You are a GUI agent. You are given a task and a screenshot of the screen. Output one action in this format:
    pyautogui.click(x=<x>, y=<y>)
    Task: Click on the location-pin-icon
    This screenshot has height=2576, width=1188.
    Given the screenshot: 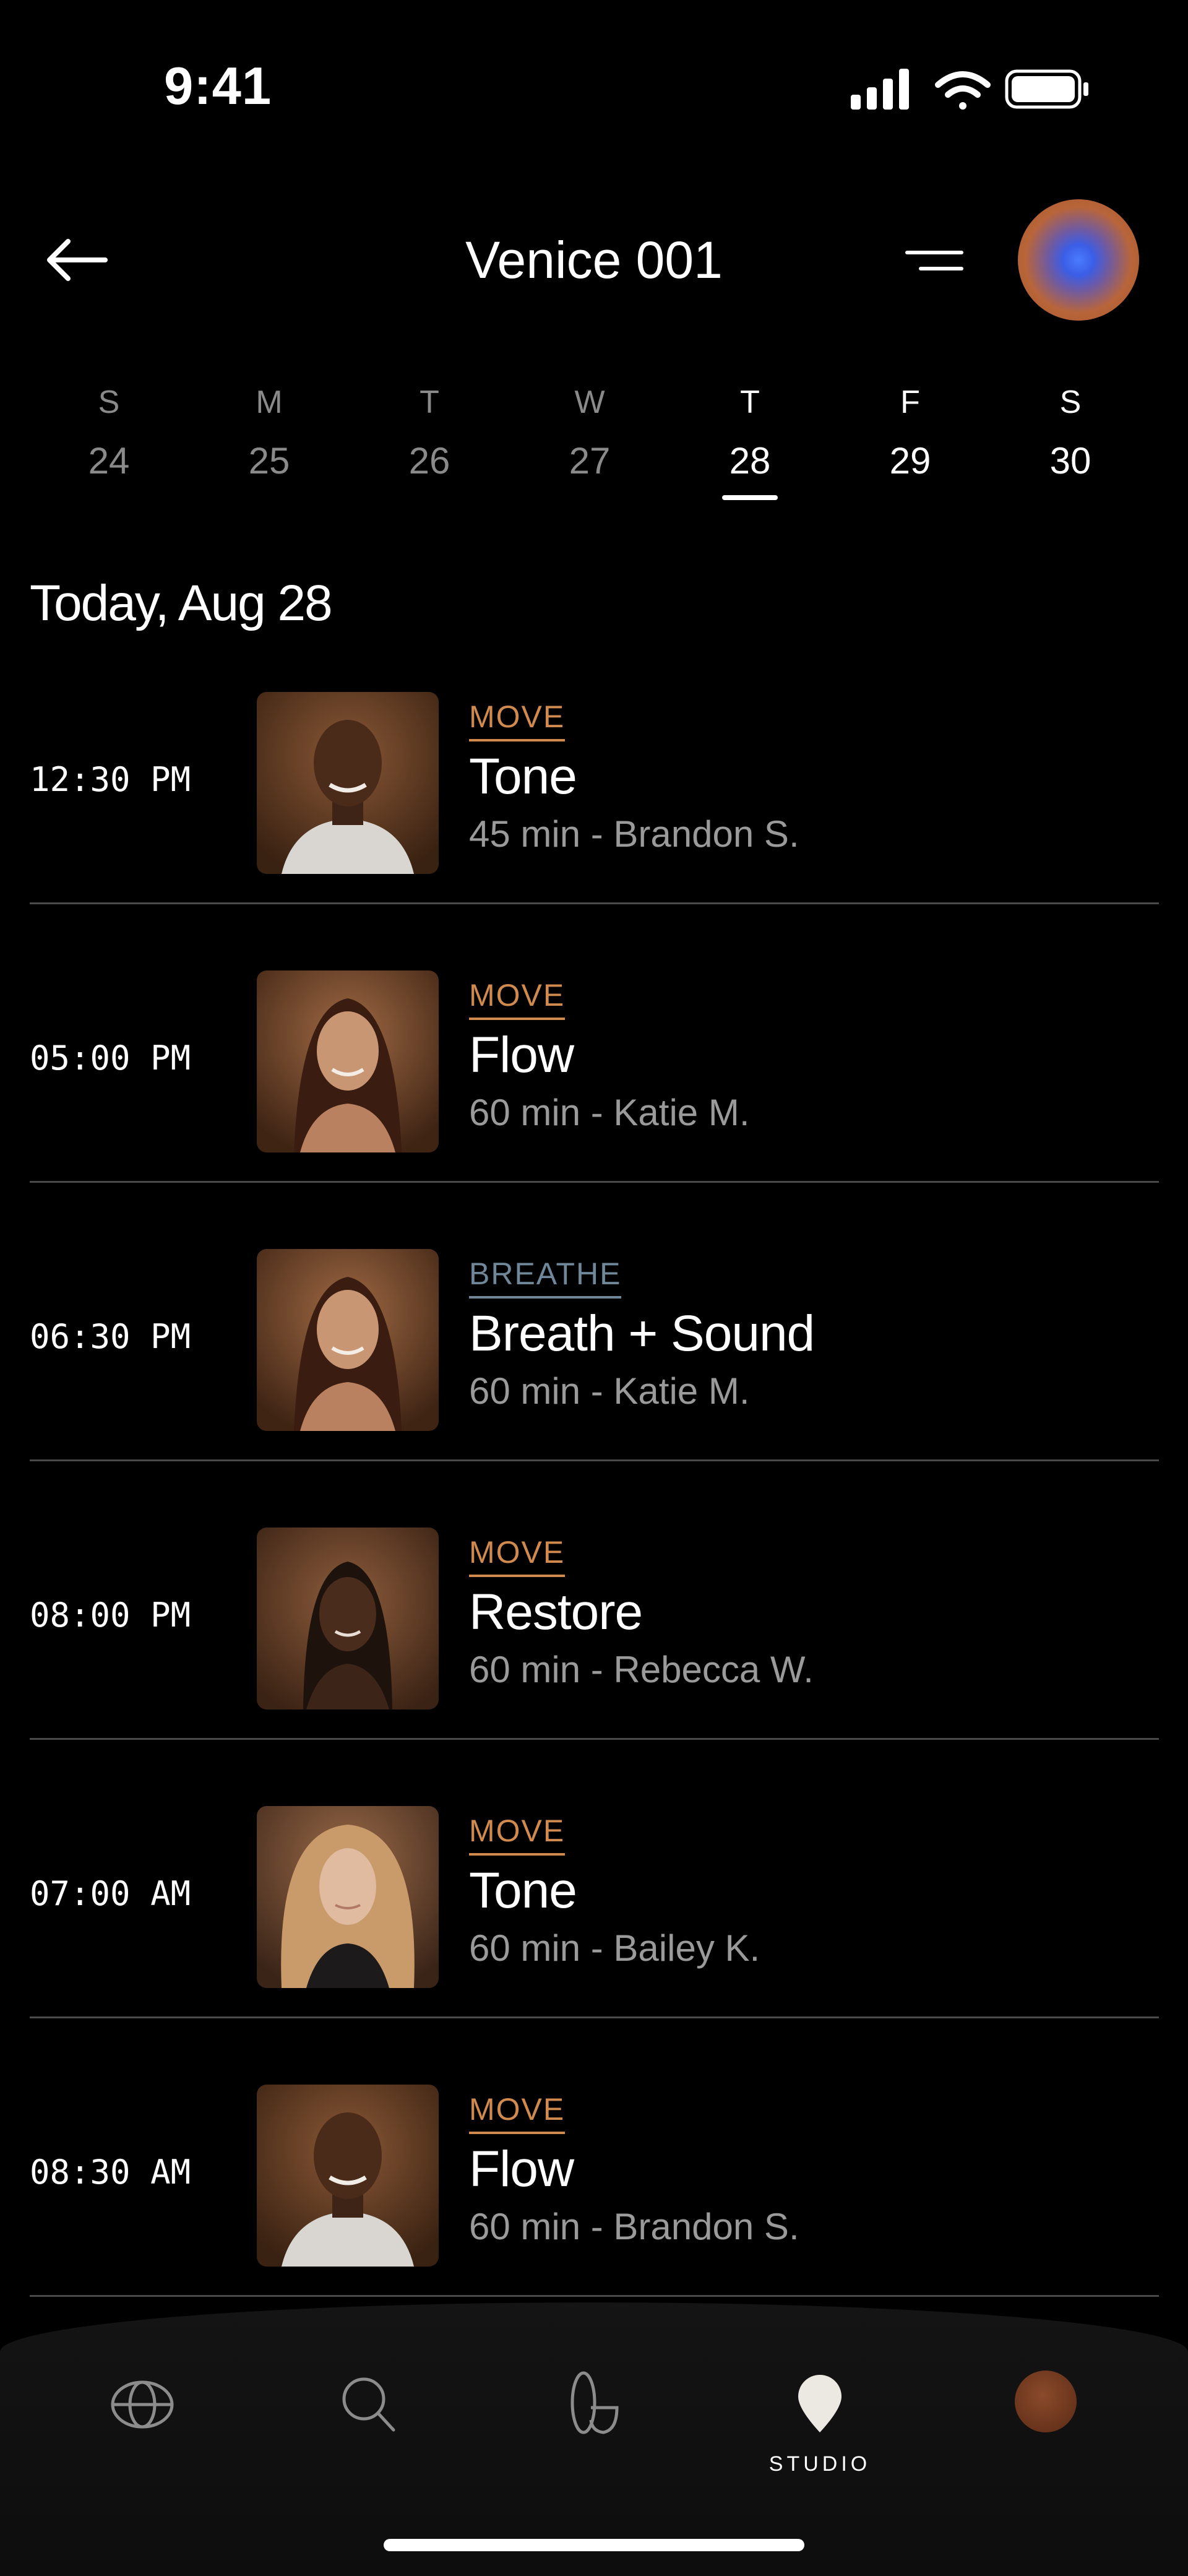 What is the action you would take?
    pyautogui.click(x=820, y=2403)
    